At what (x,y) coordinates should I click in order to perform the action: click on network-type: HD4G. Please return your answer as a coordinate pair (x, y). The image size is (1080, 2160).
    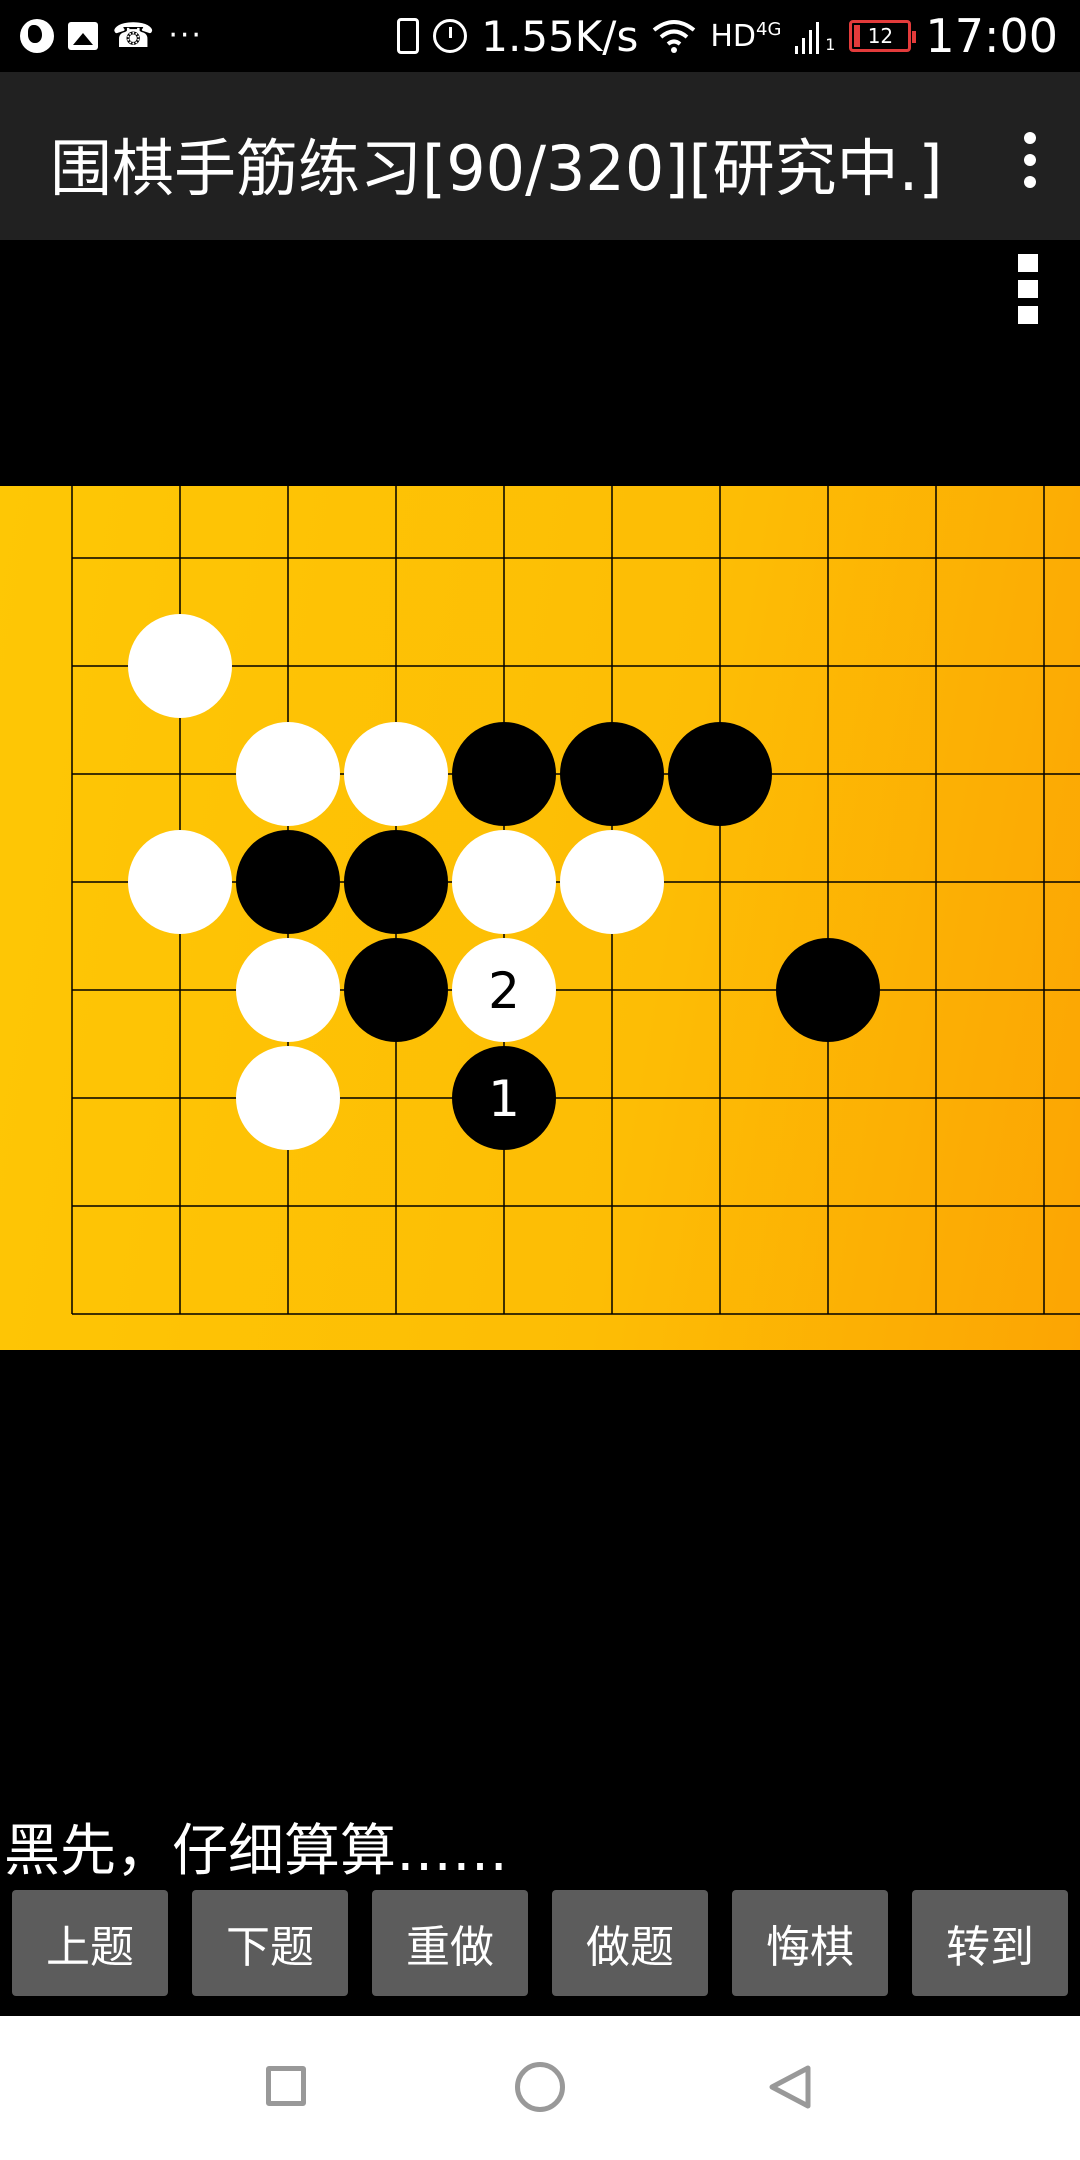
    Looking at the image, I should click on (745, 36).